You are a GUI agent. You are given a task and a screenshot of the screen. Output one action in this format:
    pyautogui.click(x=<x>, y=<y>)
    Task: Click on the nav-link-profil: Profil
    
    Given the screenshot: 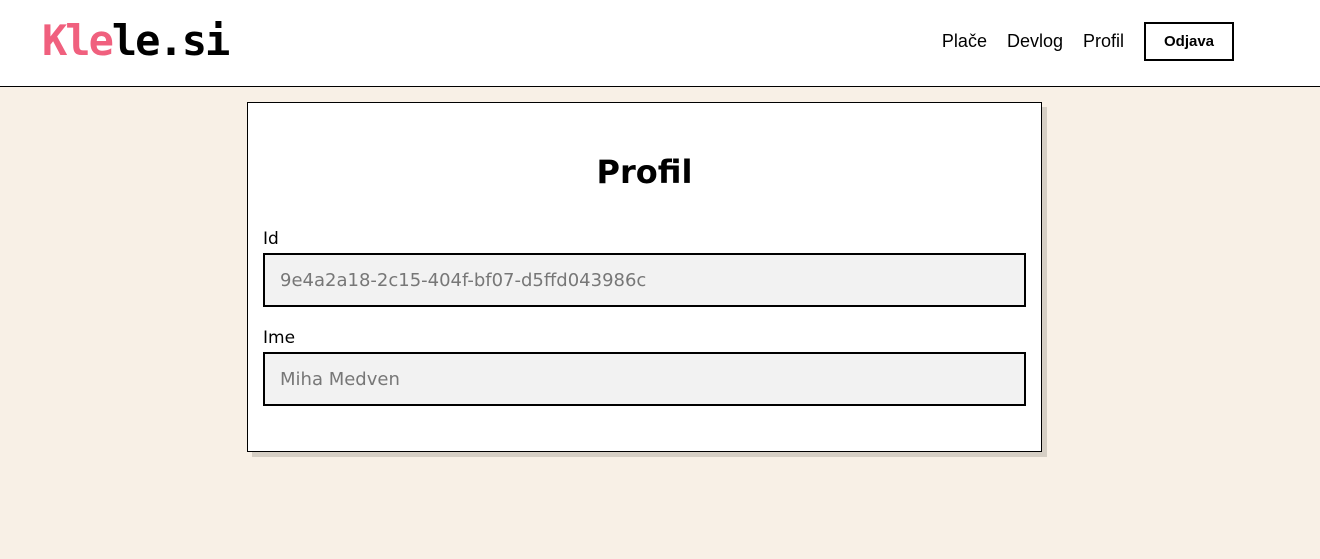 What is the action you would take?
    pyautogui.click(x=1103, y=41)
    